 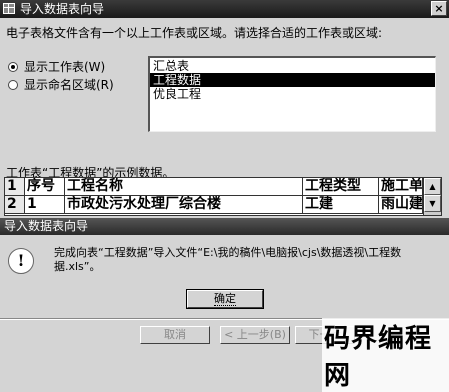 I want to click on table-row: 2 1 市政处污水处理厂综合楼 工建 雨山建, so click(x=223, y=205).